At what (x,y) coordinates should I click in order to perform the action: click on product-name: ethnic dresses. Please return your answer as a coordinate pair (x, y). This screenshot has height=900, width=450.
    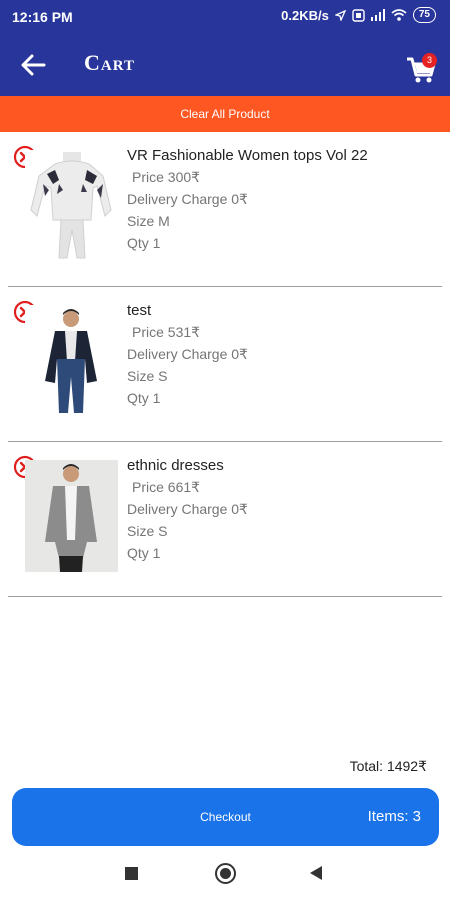
    Looking at the image, I should click on (175, 465).